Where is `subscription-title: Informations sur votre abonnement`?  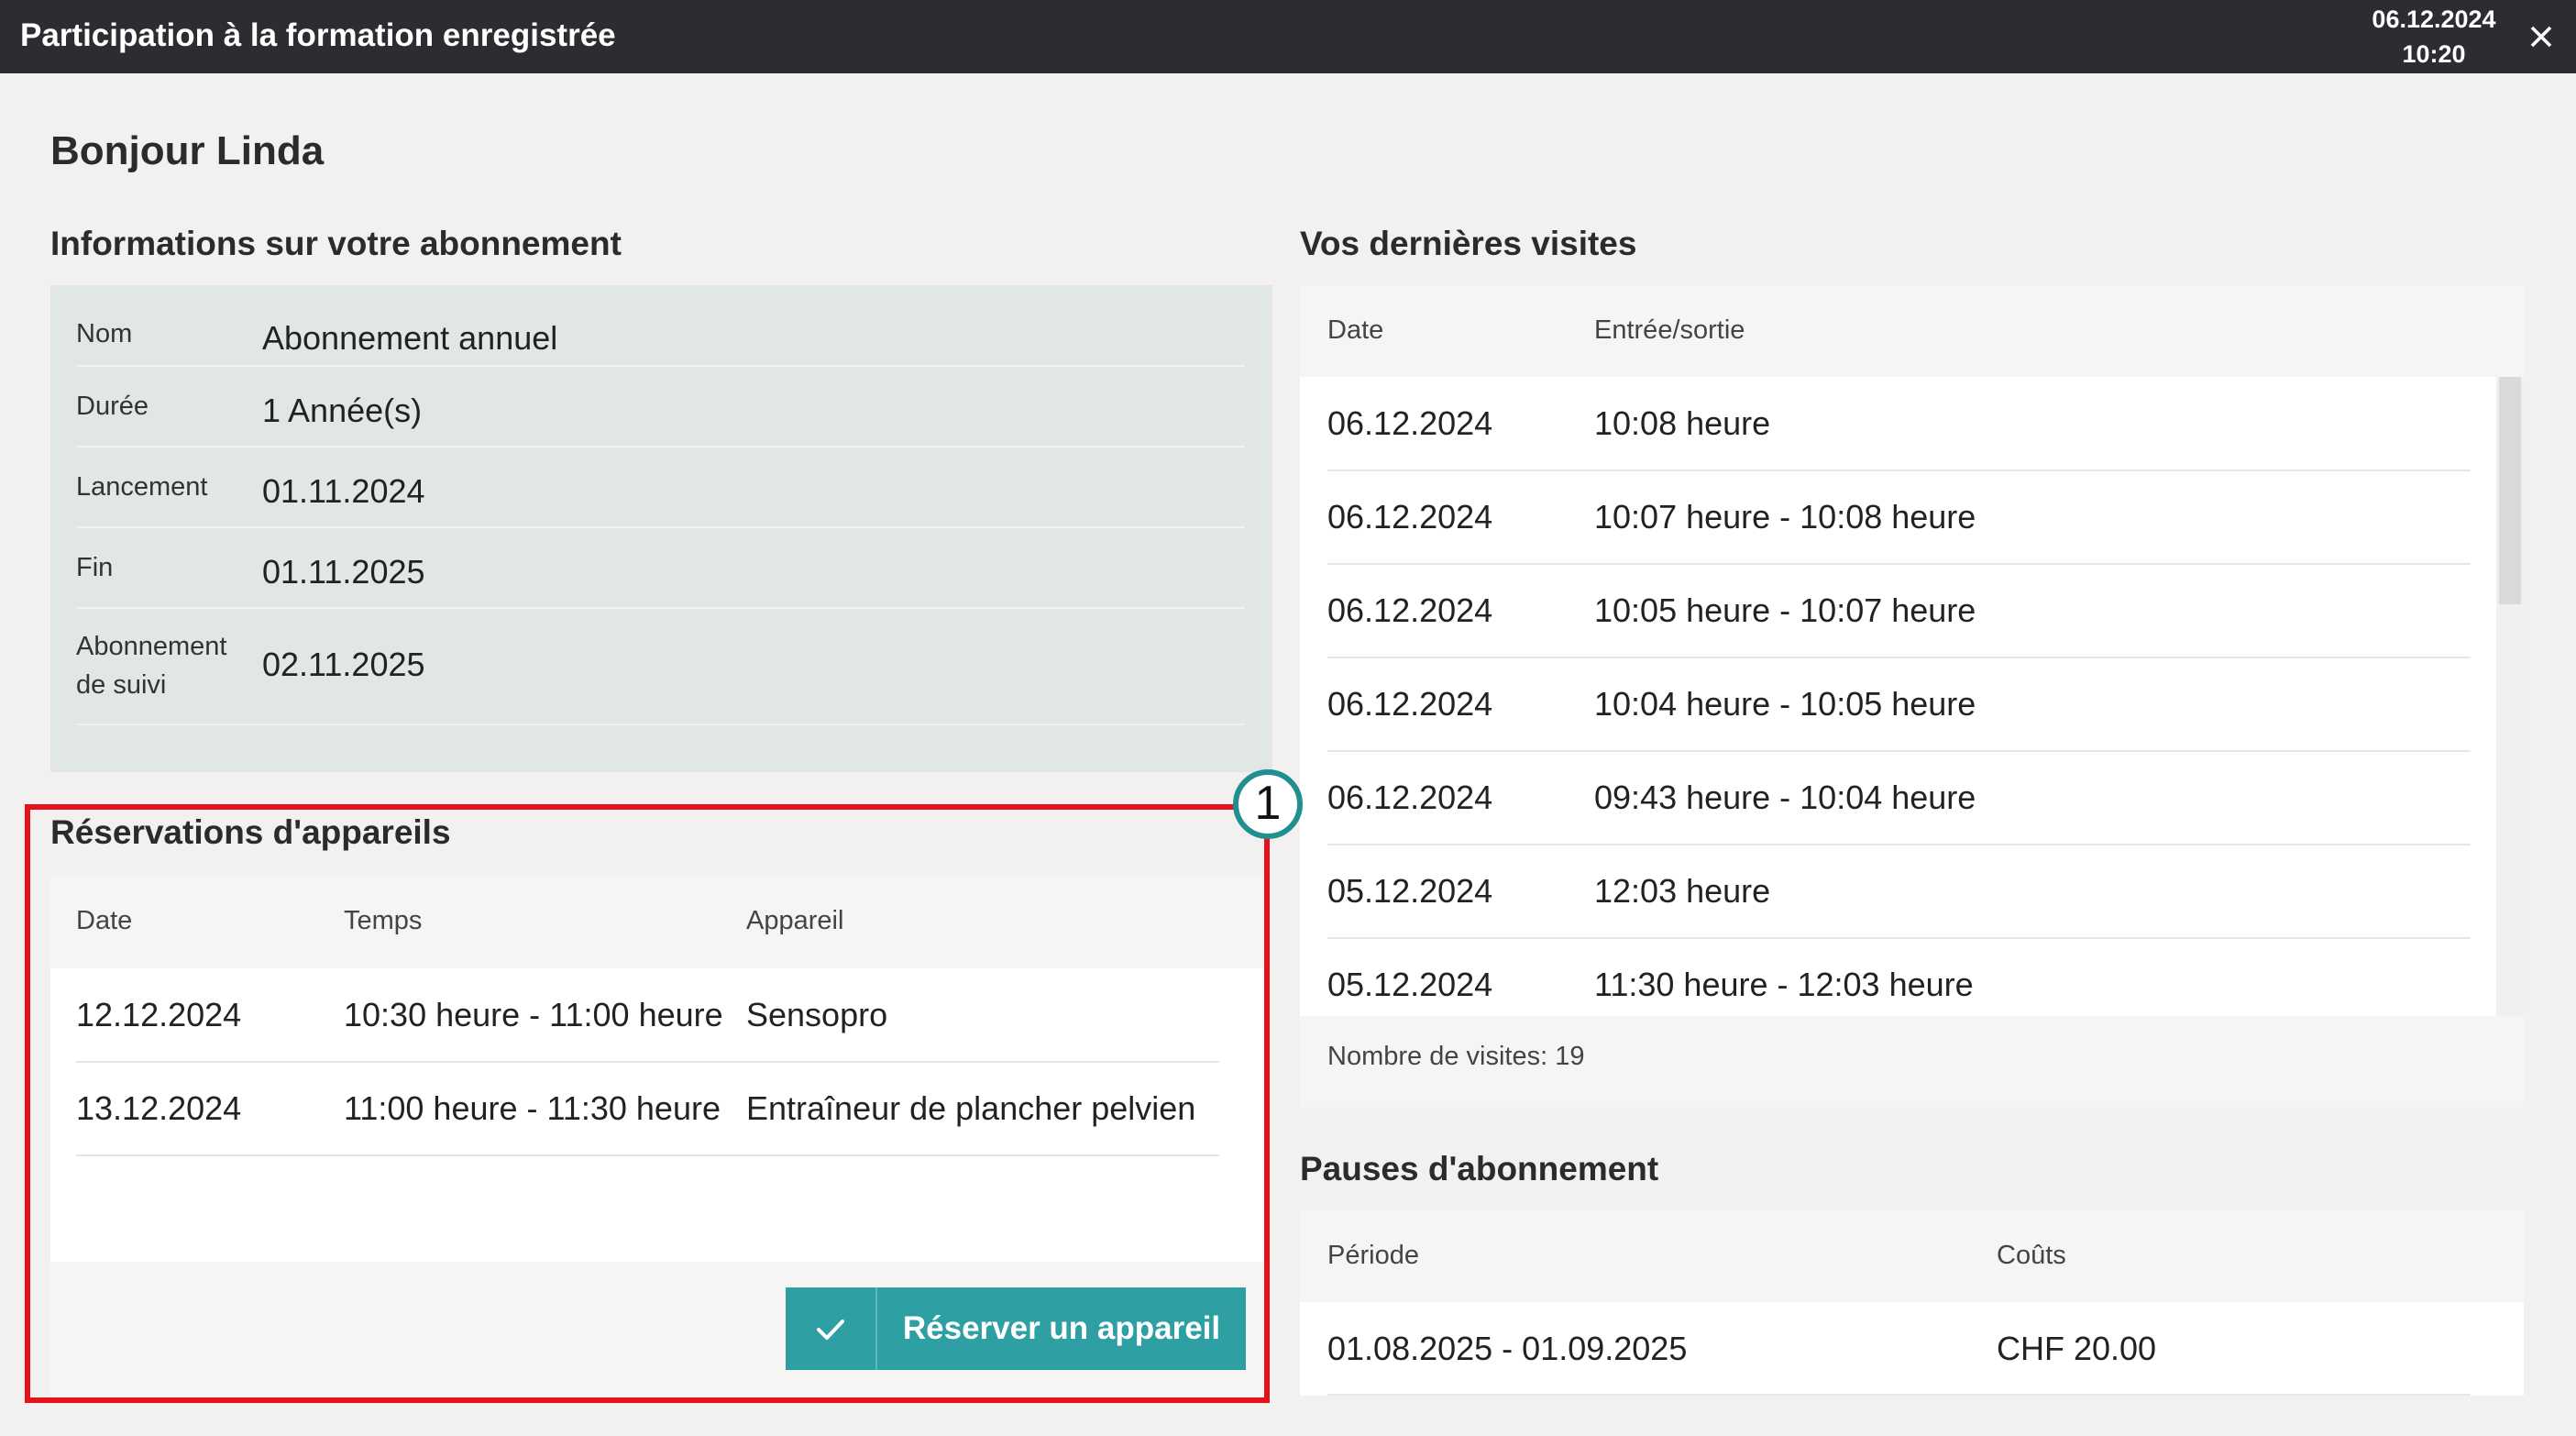 subscription-title: Informations sur votre abonnement is located at coordinates (336, 243).